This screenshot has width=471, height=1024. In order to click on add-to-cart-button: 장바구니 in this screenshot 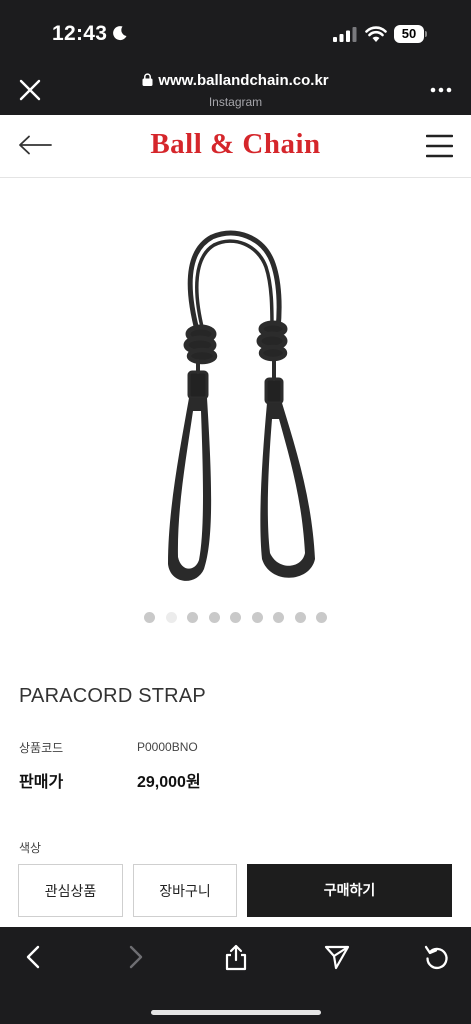, I will do `click(185, 890)`.